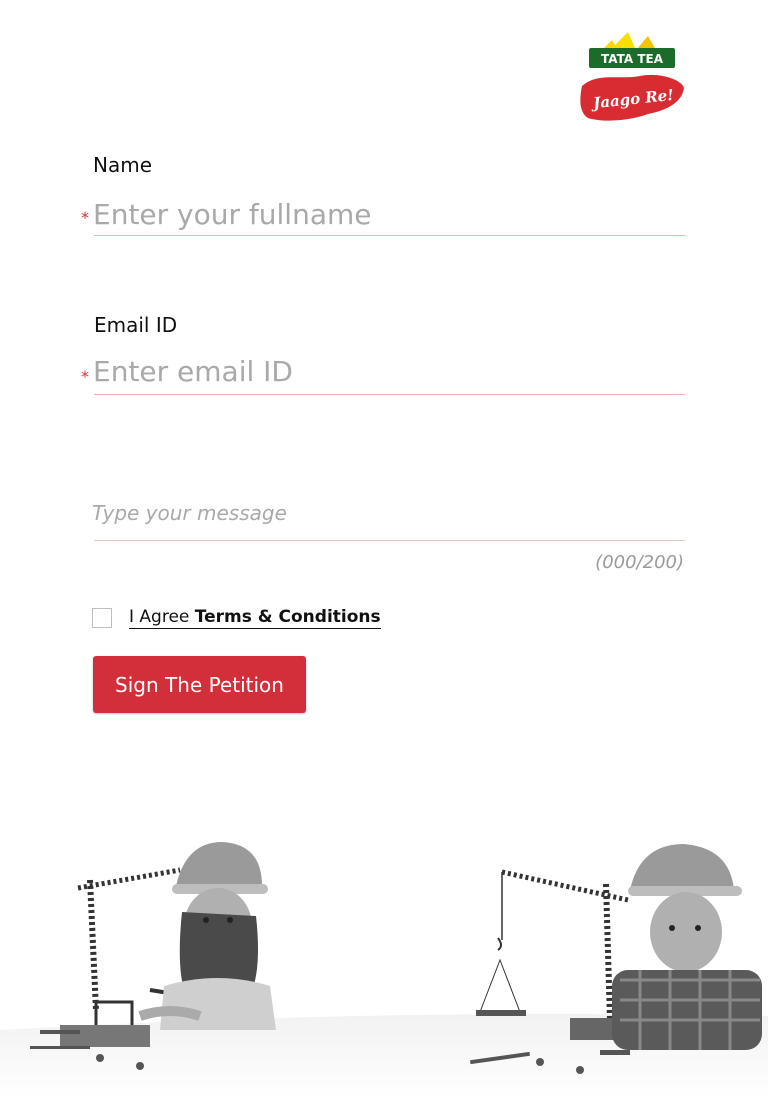 This screenshot has width=768, height=1100. I want to click on name-label: Name, so click(123, 165).